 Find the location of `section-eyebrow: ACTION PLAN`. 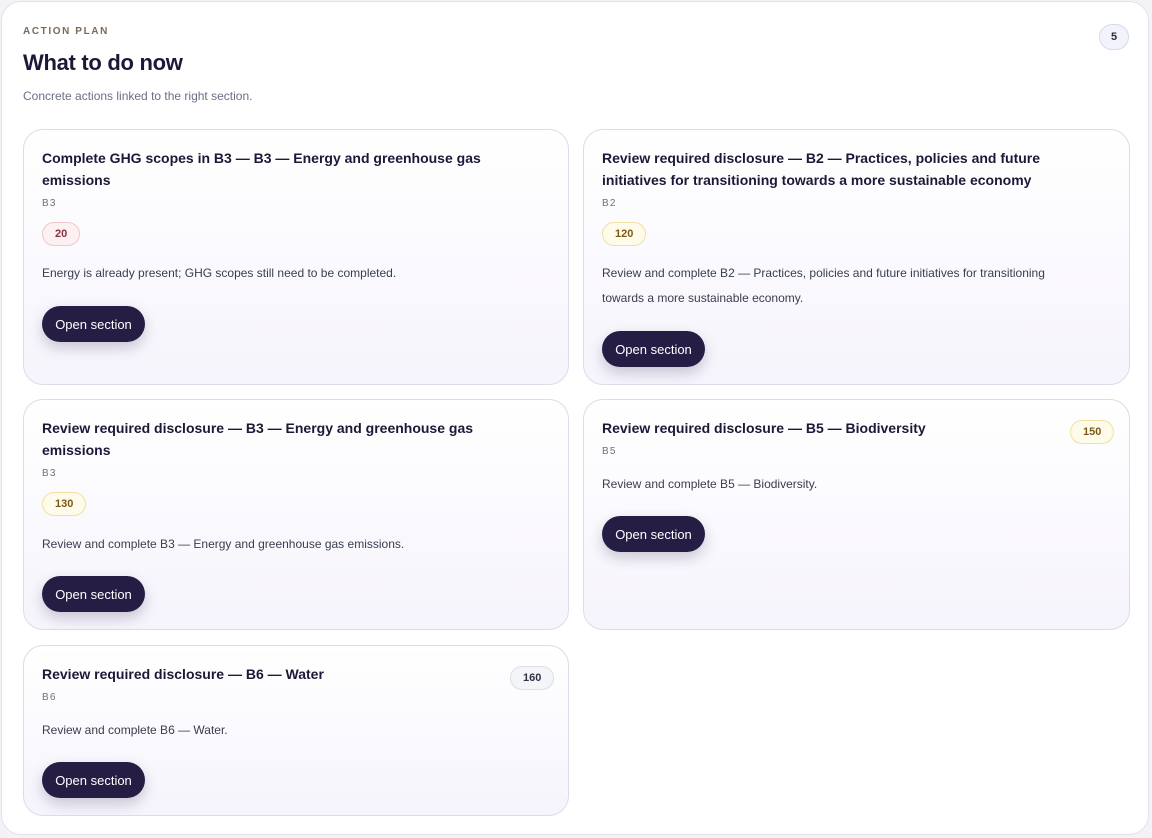

section-eyebrow: ACTION PLAN is located at coordinates (66, 31).